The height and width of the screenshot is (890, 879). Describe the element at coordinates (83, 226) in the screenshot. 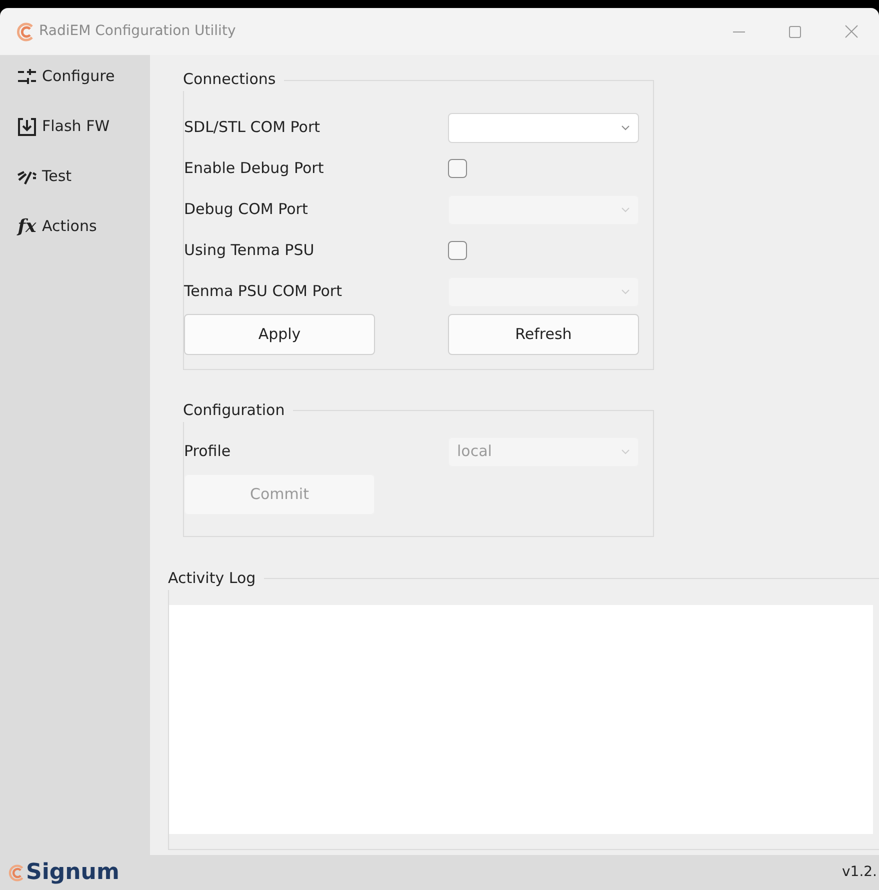

I see `sidebar-item: fx Actions` at that location.